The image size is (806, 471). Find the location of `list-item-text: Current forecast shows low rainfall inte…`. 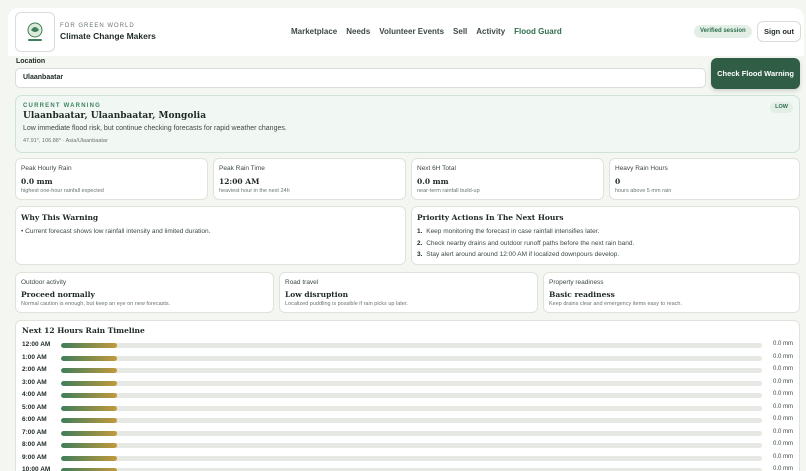

list-item-text: Current forecast shows low rainfall inte… is located at coordinates (118, 231).